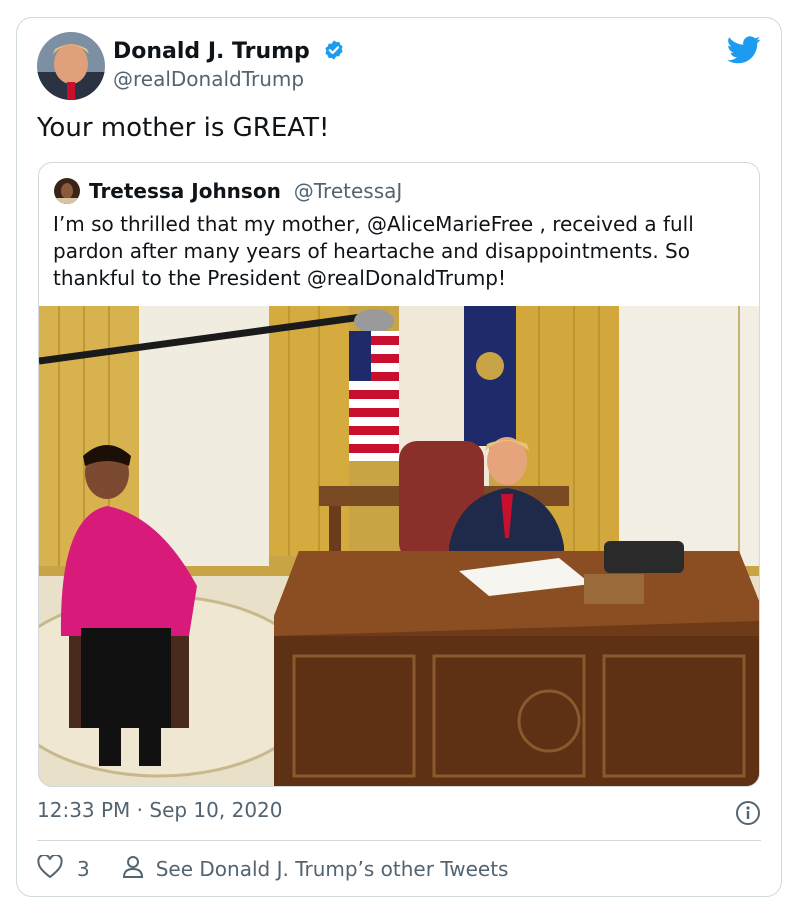 This screenshot has height=922, width=800. I want to click on tweet-timestamp: 12:33 PM · Sep 10, 2020, so click(160, 810).